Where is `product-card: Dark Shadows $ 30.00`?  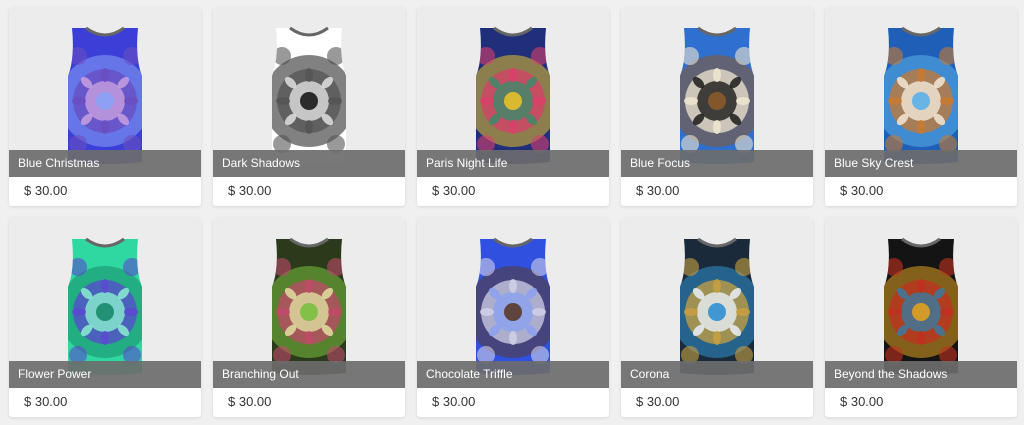
product-card: Dark Shadows $ 30.00 is located at coordinates (309, 106).